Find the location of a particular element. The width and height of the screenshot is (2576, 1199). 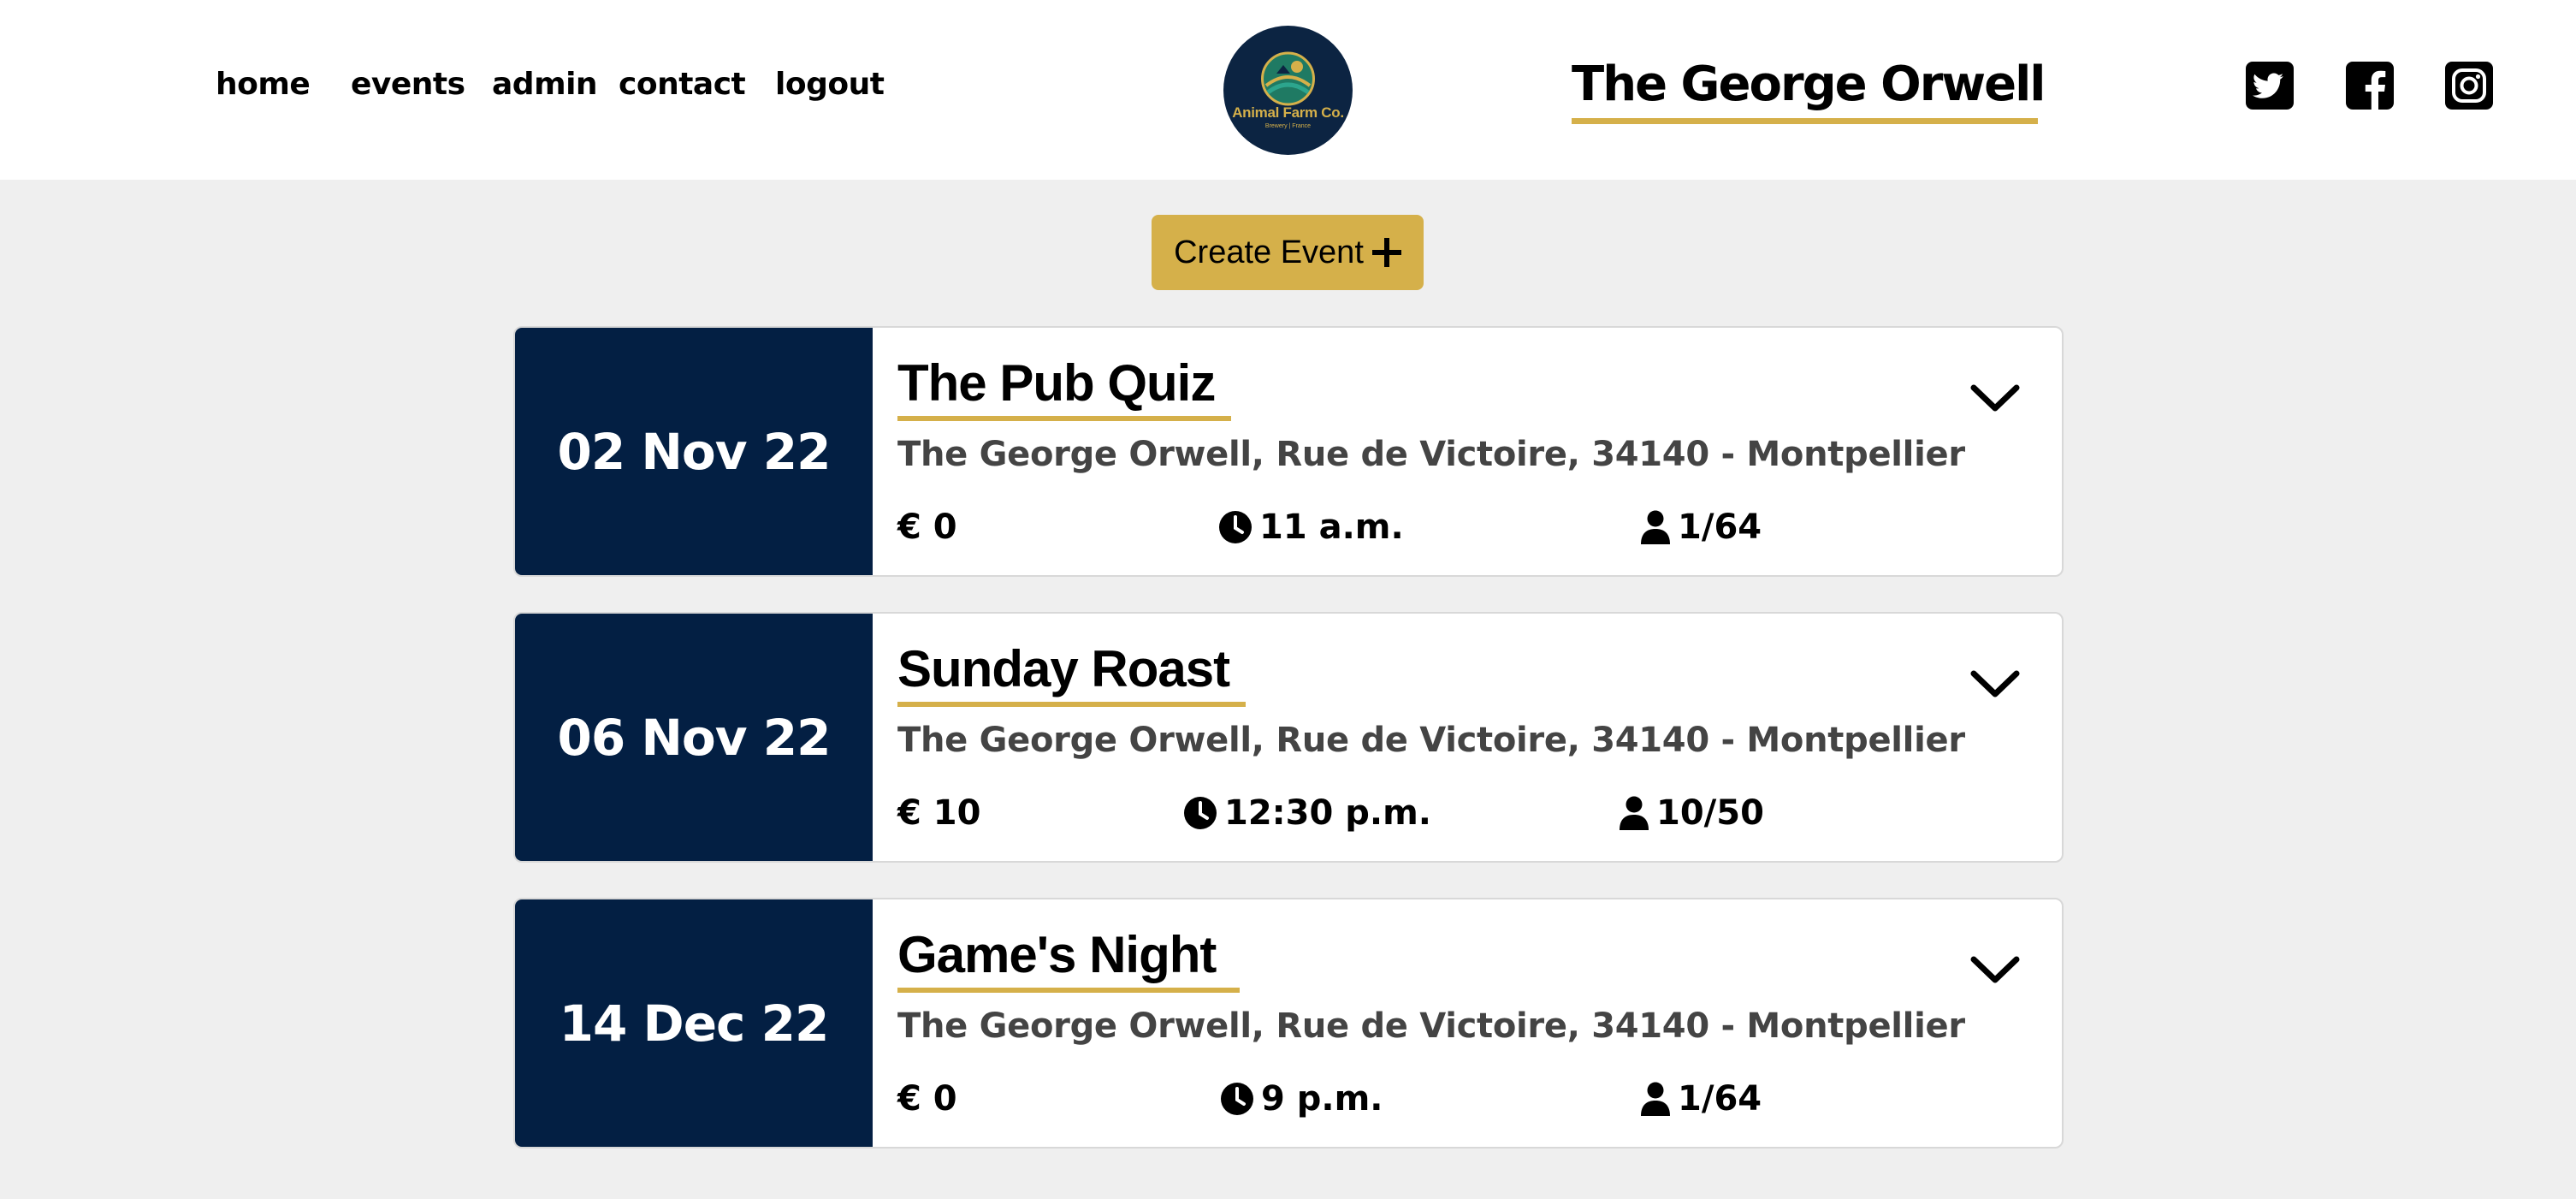

facebook-link is located at coordinates (2370, 86).